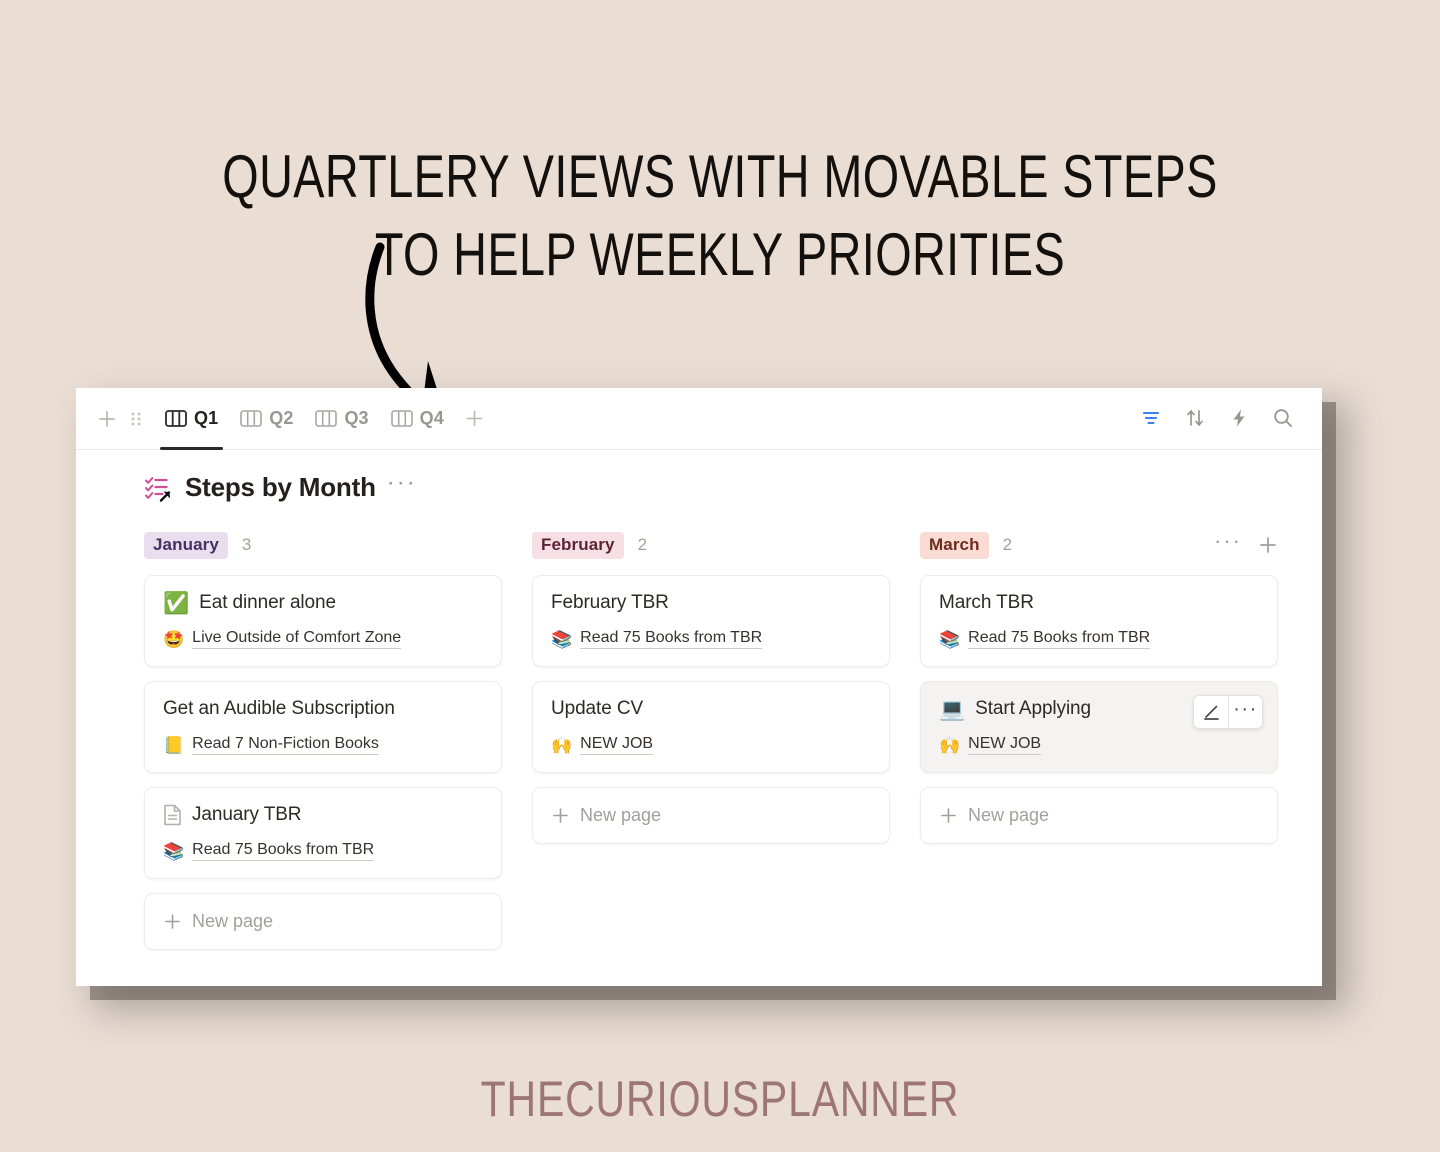 The width and height of the screenshot is (1440, 1152). I want to click on card-hover-actions: ···, so click(1228, 712).